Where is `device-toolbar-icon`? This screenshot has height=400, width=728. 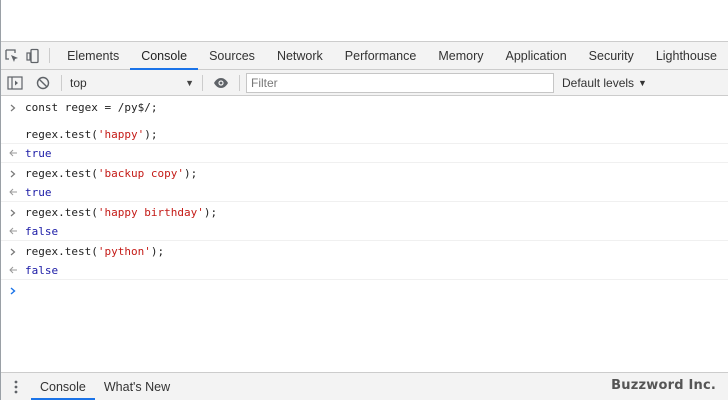
device-toolbar-icon is located at coordinates (32, 55).